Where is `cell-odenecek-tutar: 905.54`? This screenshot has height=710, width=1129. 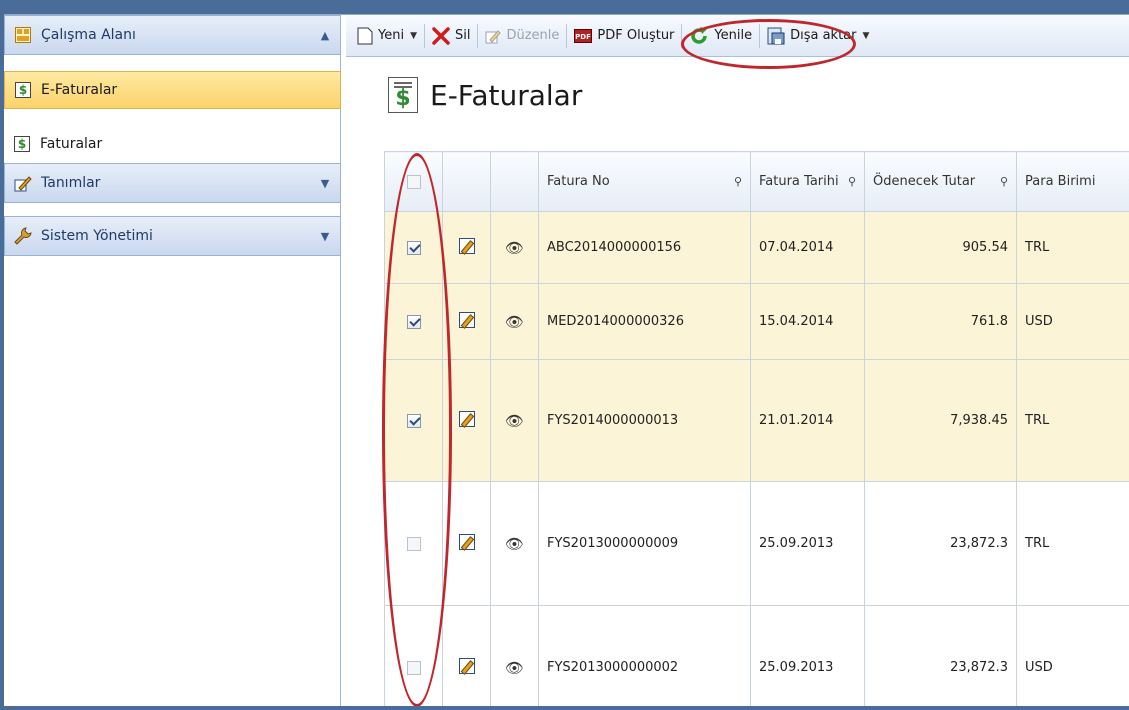 cell-odenecek-tutar: 905.54 is located at coordinates (940, 247).